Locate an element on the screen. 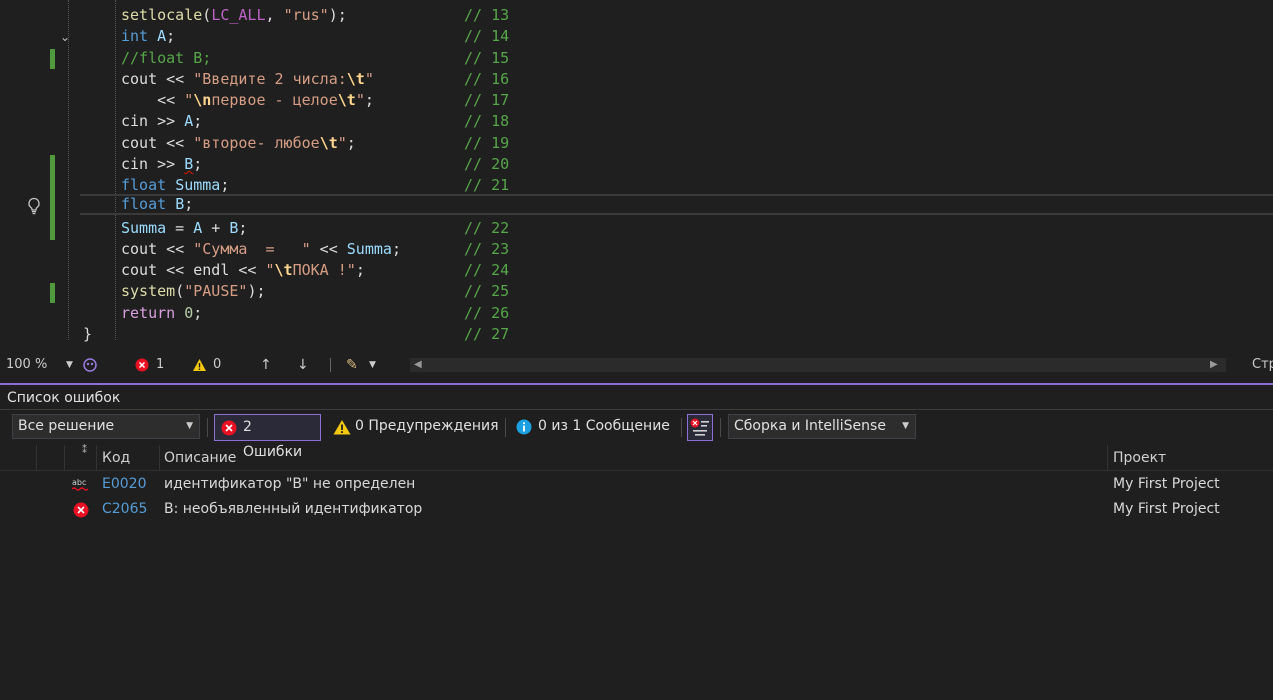  previous-issue-arrow-icon: ↑ is located at coordinates (266, 365).